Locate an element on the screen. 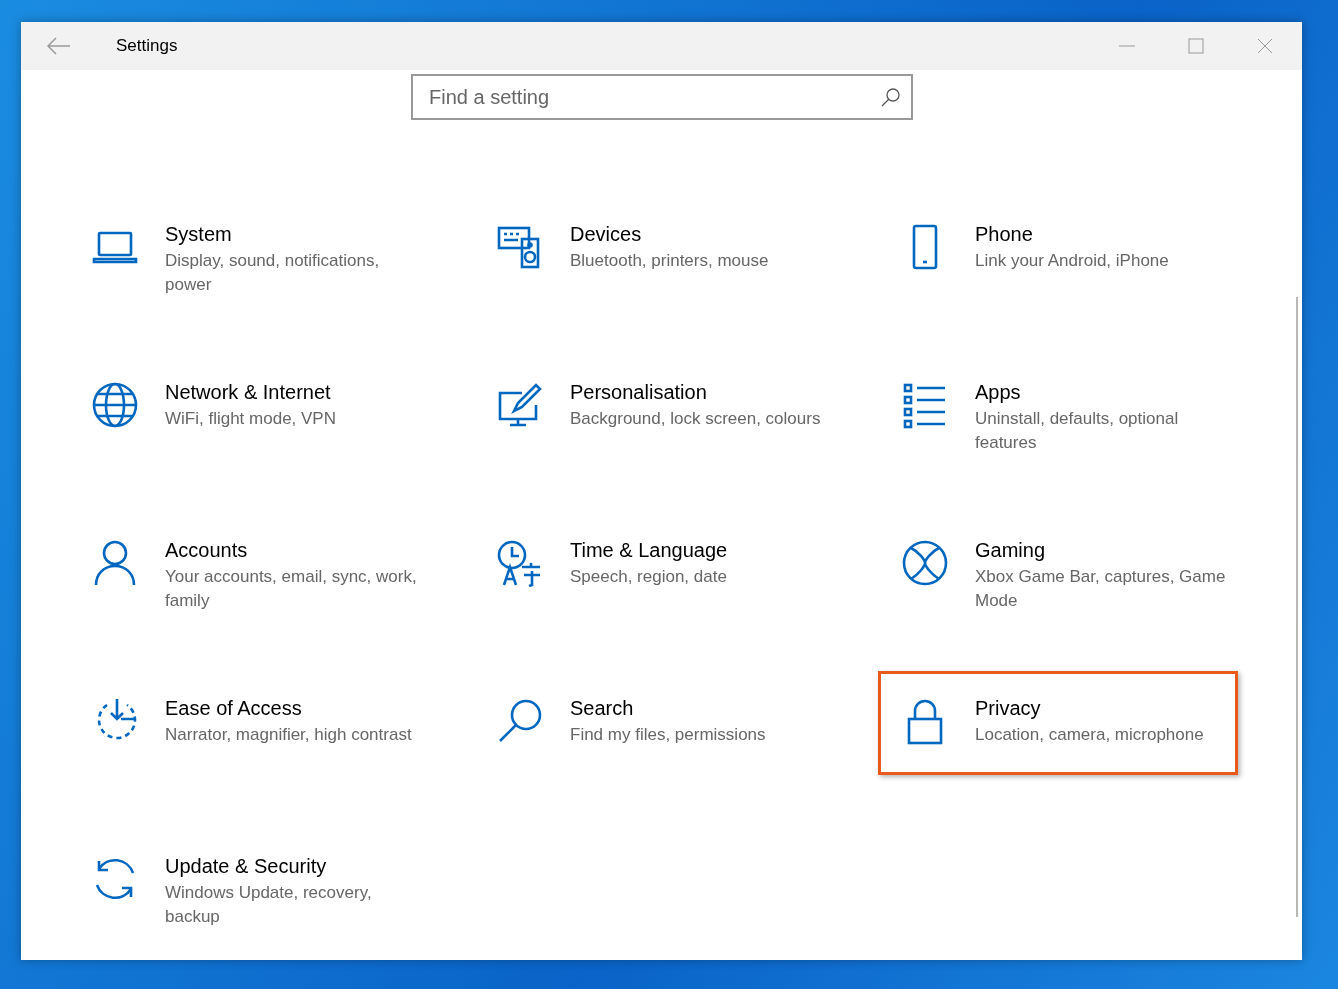  tile-title: Phone is located at coordinates (1004, 234).